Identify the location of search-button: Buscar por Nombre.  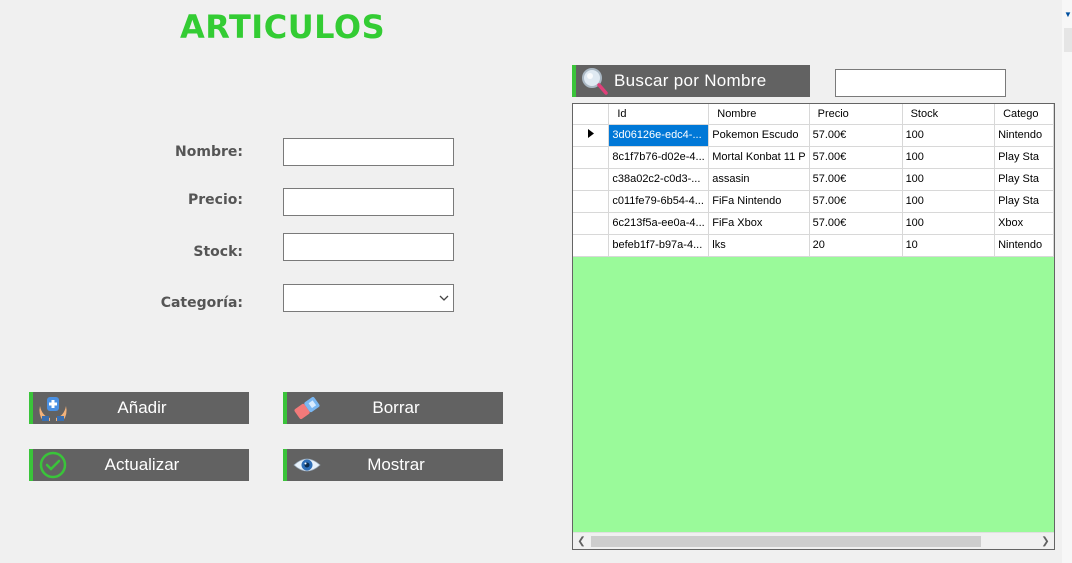
(691, 81).